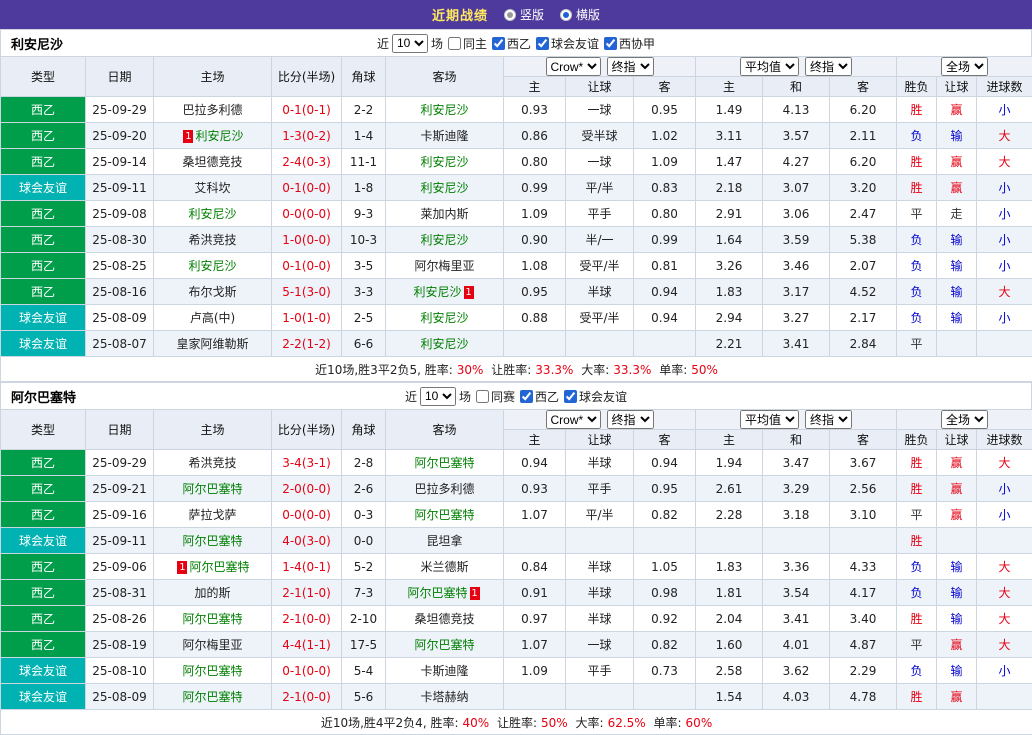  Describe the element at coordinates (212, 318) in the screenshot. I see `home-team-name: 卢高(中)` at that location.